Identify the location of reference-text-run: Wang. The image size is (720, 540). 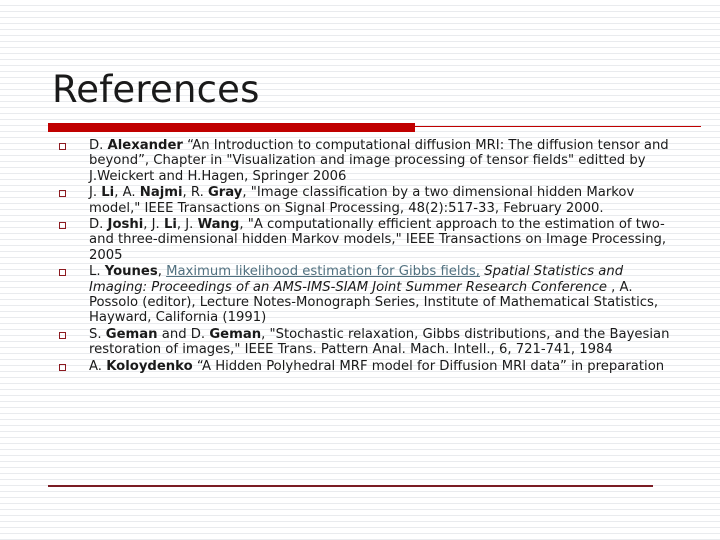
(218, 225).